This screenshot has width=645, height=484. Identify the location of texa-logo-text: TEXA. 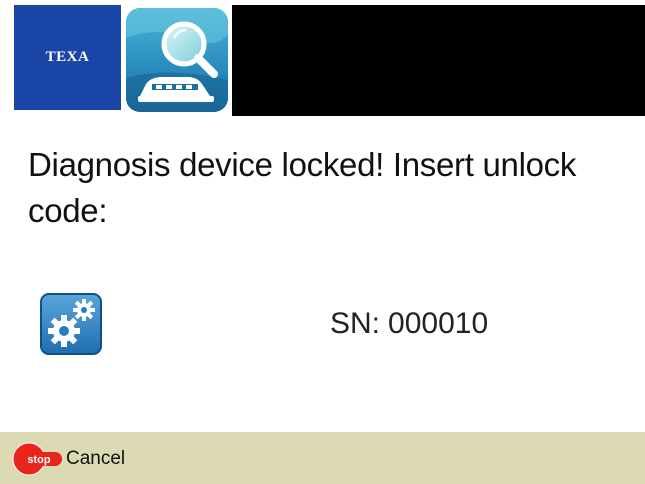
(67, 57).